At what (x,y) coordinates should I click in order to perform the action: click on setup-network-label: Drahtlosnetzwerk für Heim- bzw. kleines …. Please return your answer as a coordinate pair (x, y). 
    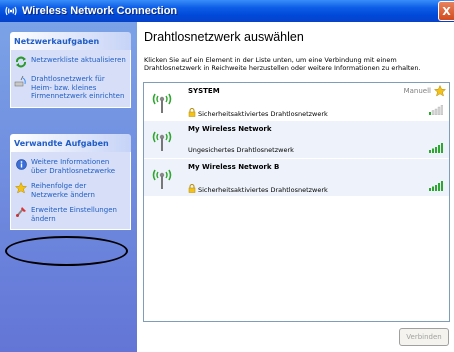
    Looking at the image, I should click on (78, 87).